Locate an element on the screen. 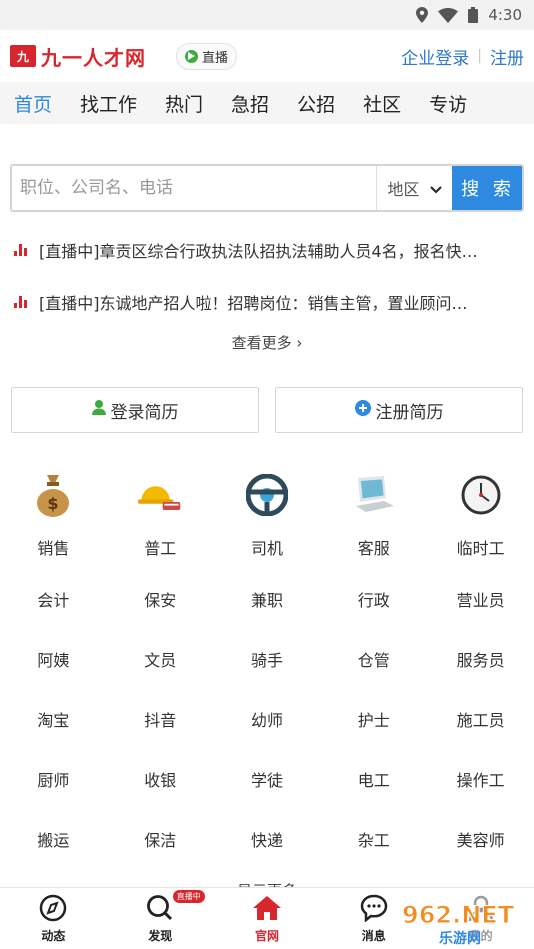 The height and width of the screenshot is (949, 534). app-header: 九 九一人才网 直播 企业登录 | 注册 is located at coordinates (267, 56).